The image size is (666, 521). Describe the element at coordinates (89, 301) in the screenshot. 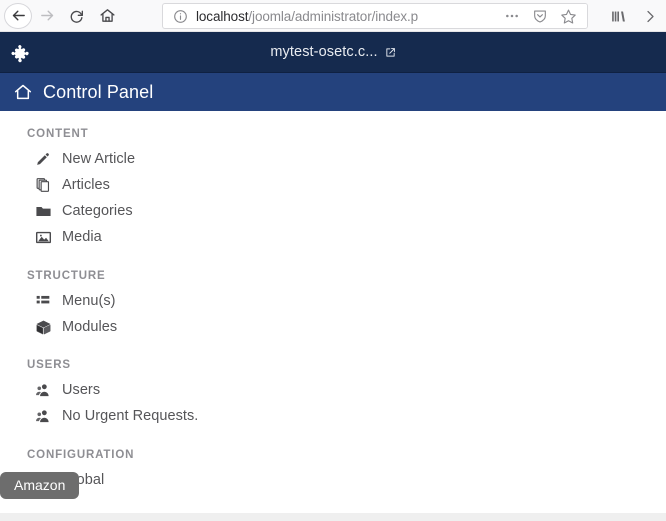

I see `sidebar-item-label: Menu(s)` at that location.